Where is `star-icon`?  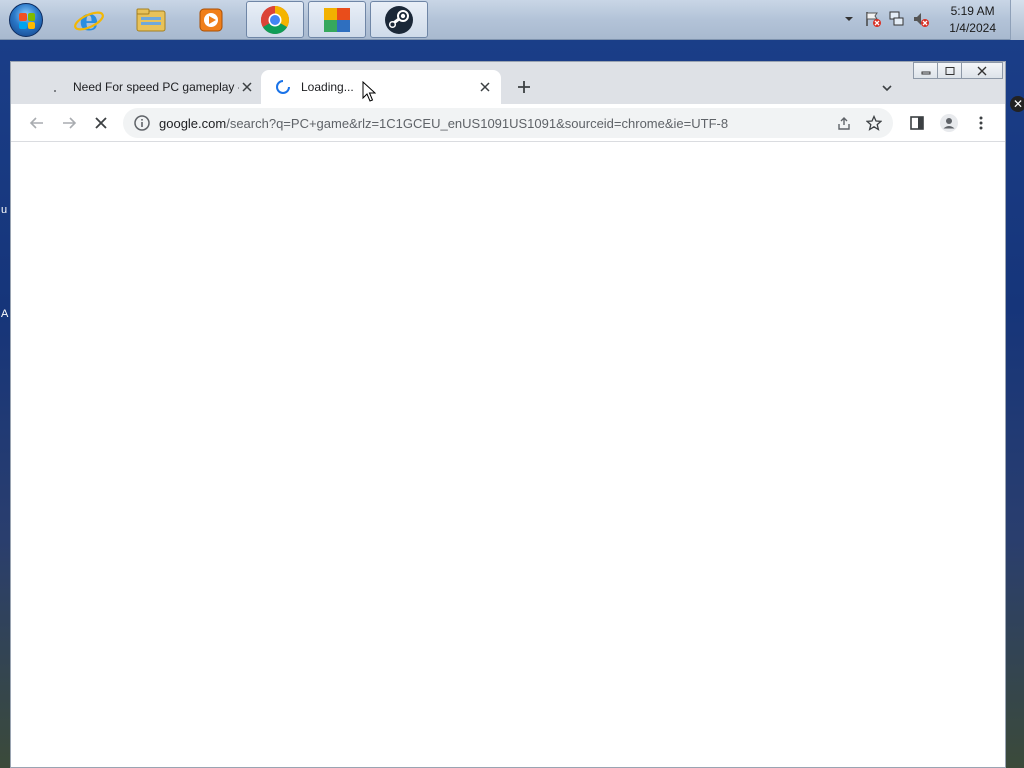
star-icon is located at coordinates (874, 123).